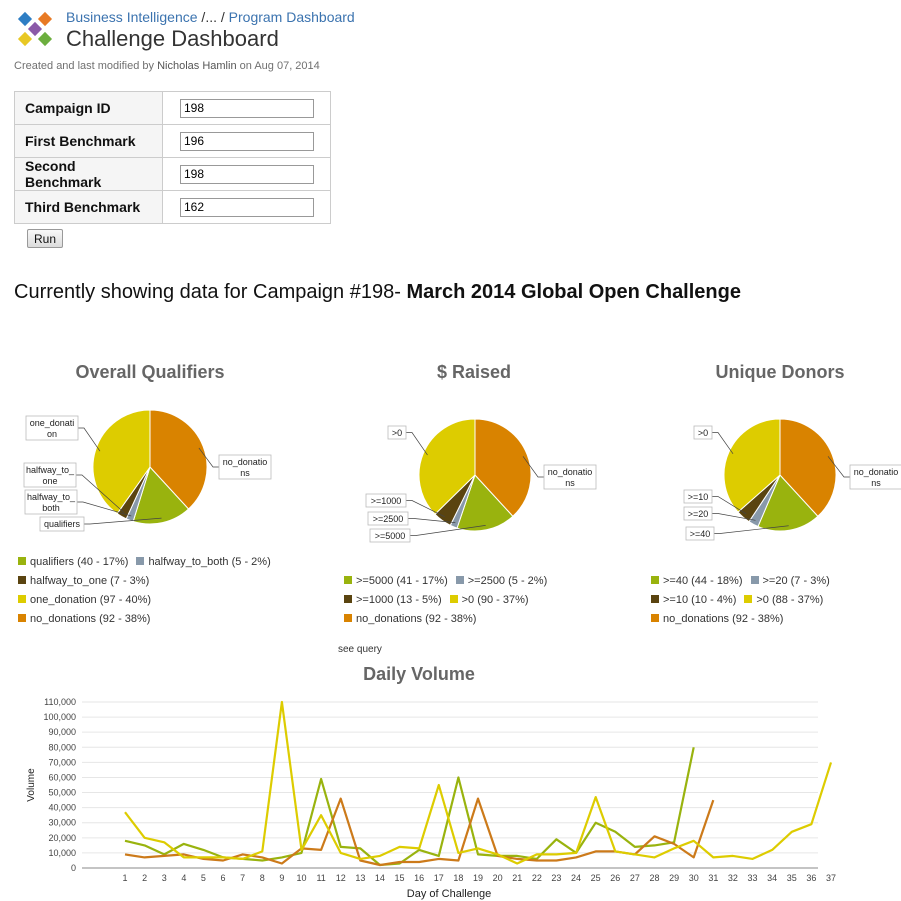  What do you see at coordinates (247, 207) in the screenshot?
I see `third-benchmark-input` at bounding box center [247, 207].